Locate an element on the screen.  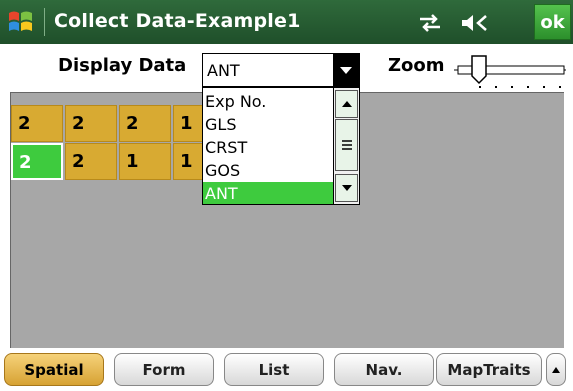
dropdown-scrollbar is located at coordinates (346, 146).